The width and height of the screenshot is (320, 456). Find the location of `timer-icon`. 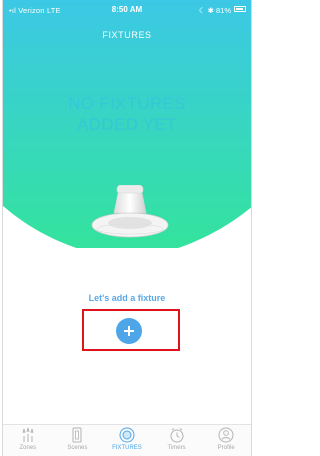

timer-icon is located at coordinates (177, 435).